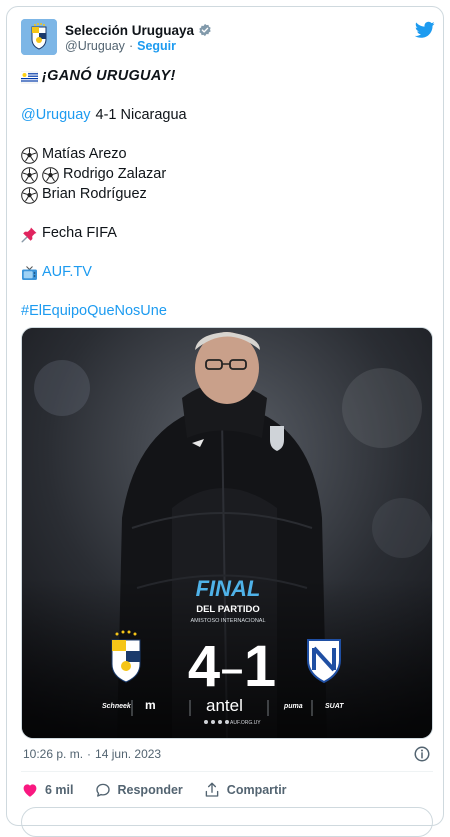  Describe the element at coordinates (228, 588) in the screenshot. I see `final-label: FINAL` at that location.